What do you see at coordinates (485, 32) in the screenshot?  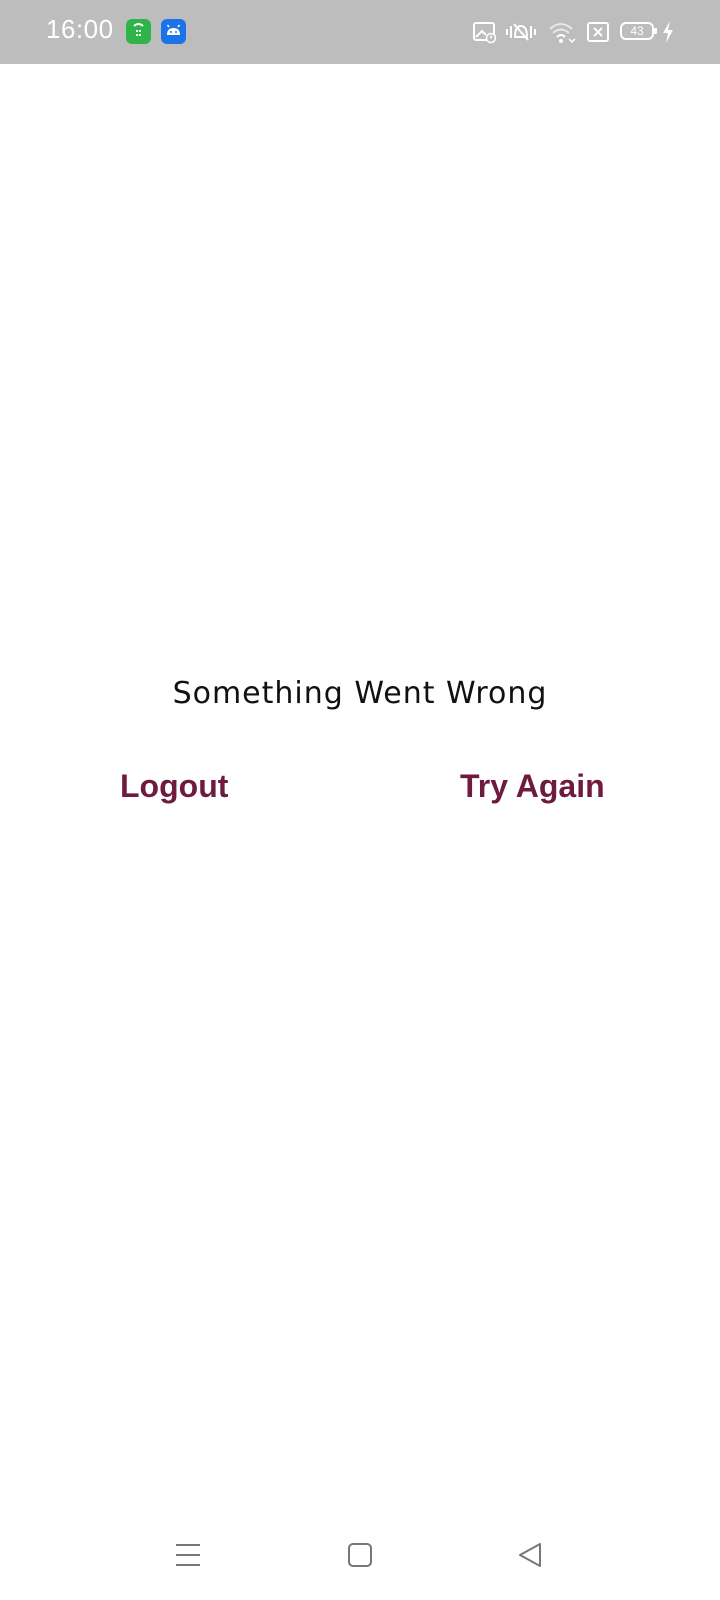 I see `image-icon` at bounding box center [485, 32].